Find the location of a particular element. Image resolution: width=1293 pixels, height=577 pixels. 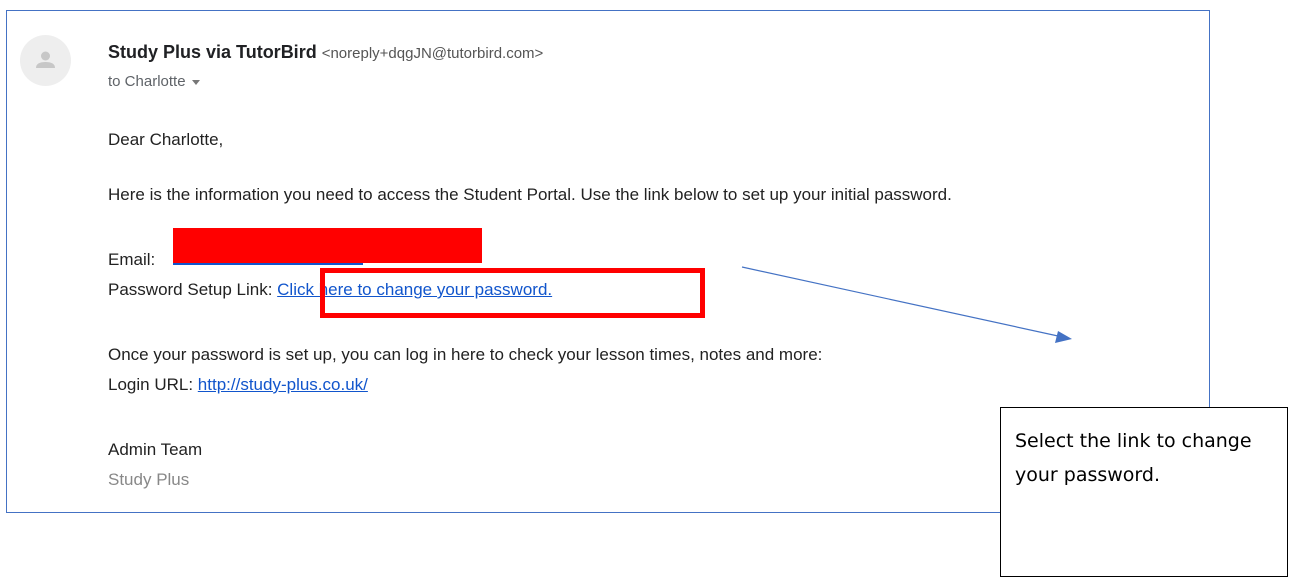

caret-down-icon is located at coordinates (195, 82).